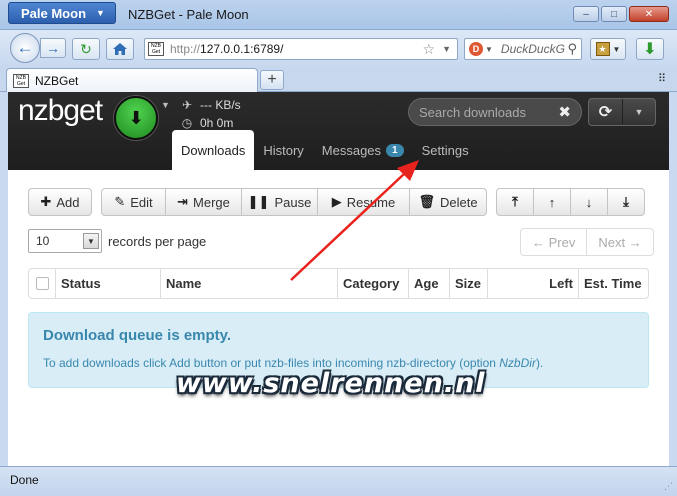  What do you see at coordinates (188, 14) in the screenshot?
I see `window-title: NZBGet - Pale Moon` at bounding box center [188, 14].